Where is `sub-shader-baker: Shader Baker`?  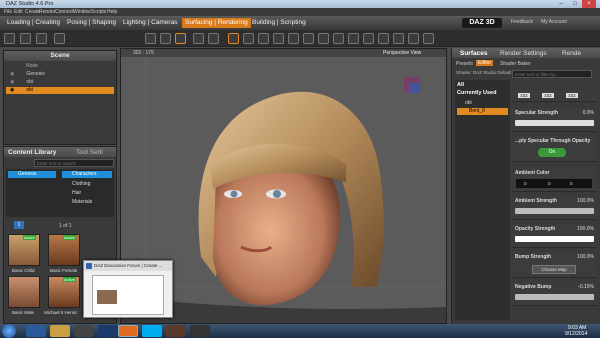
sub-shader-baker: Shader Baker is located at coordinates (515, 64).